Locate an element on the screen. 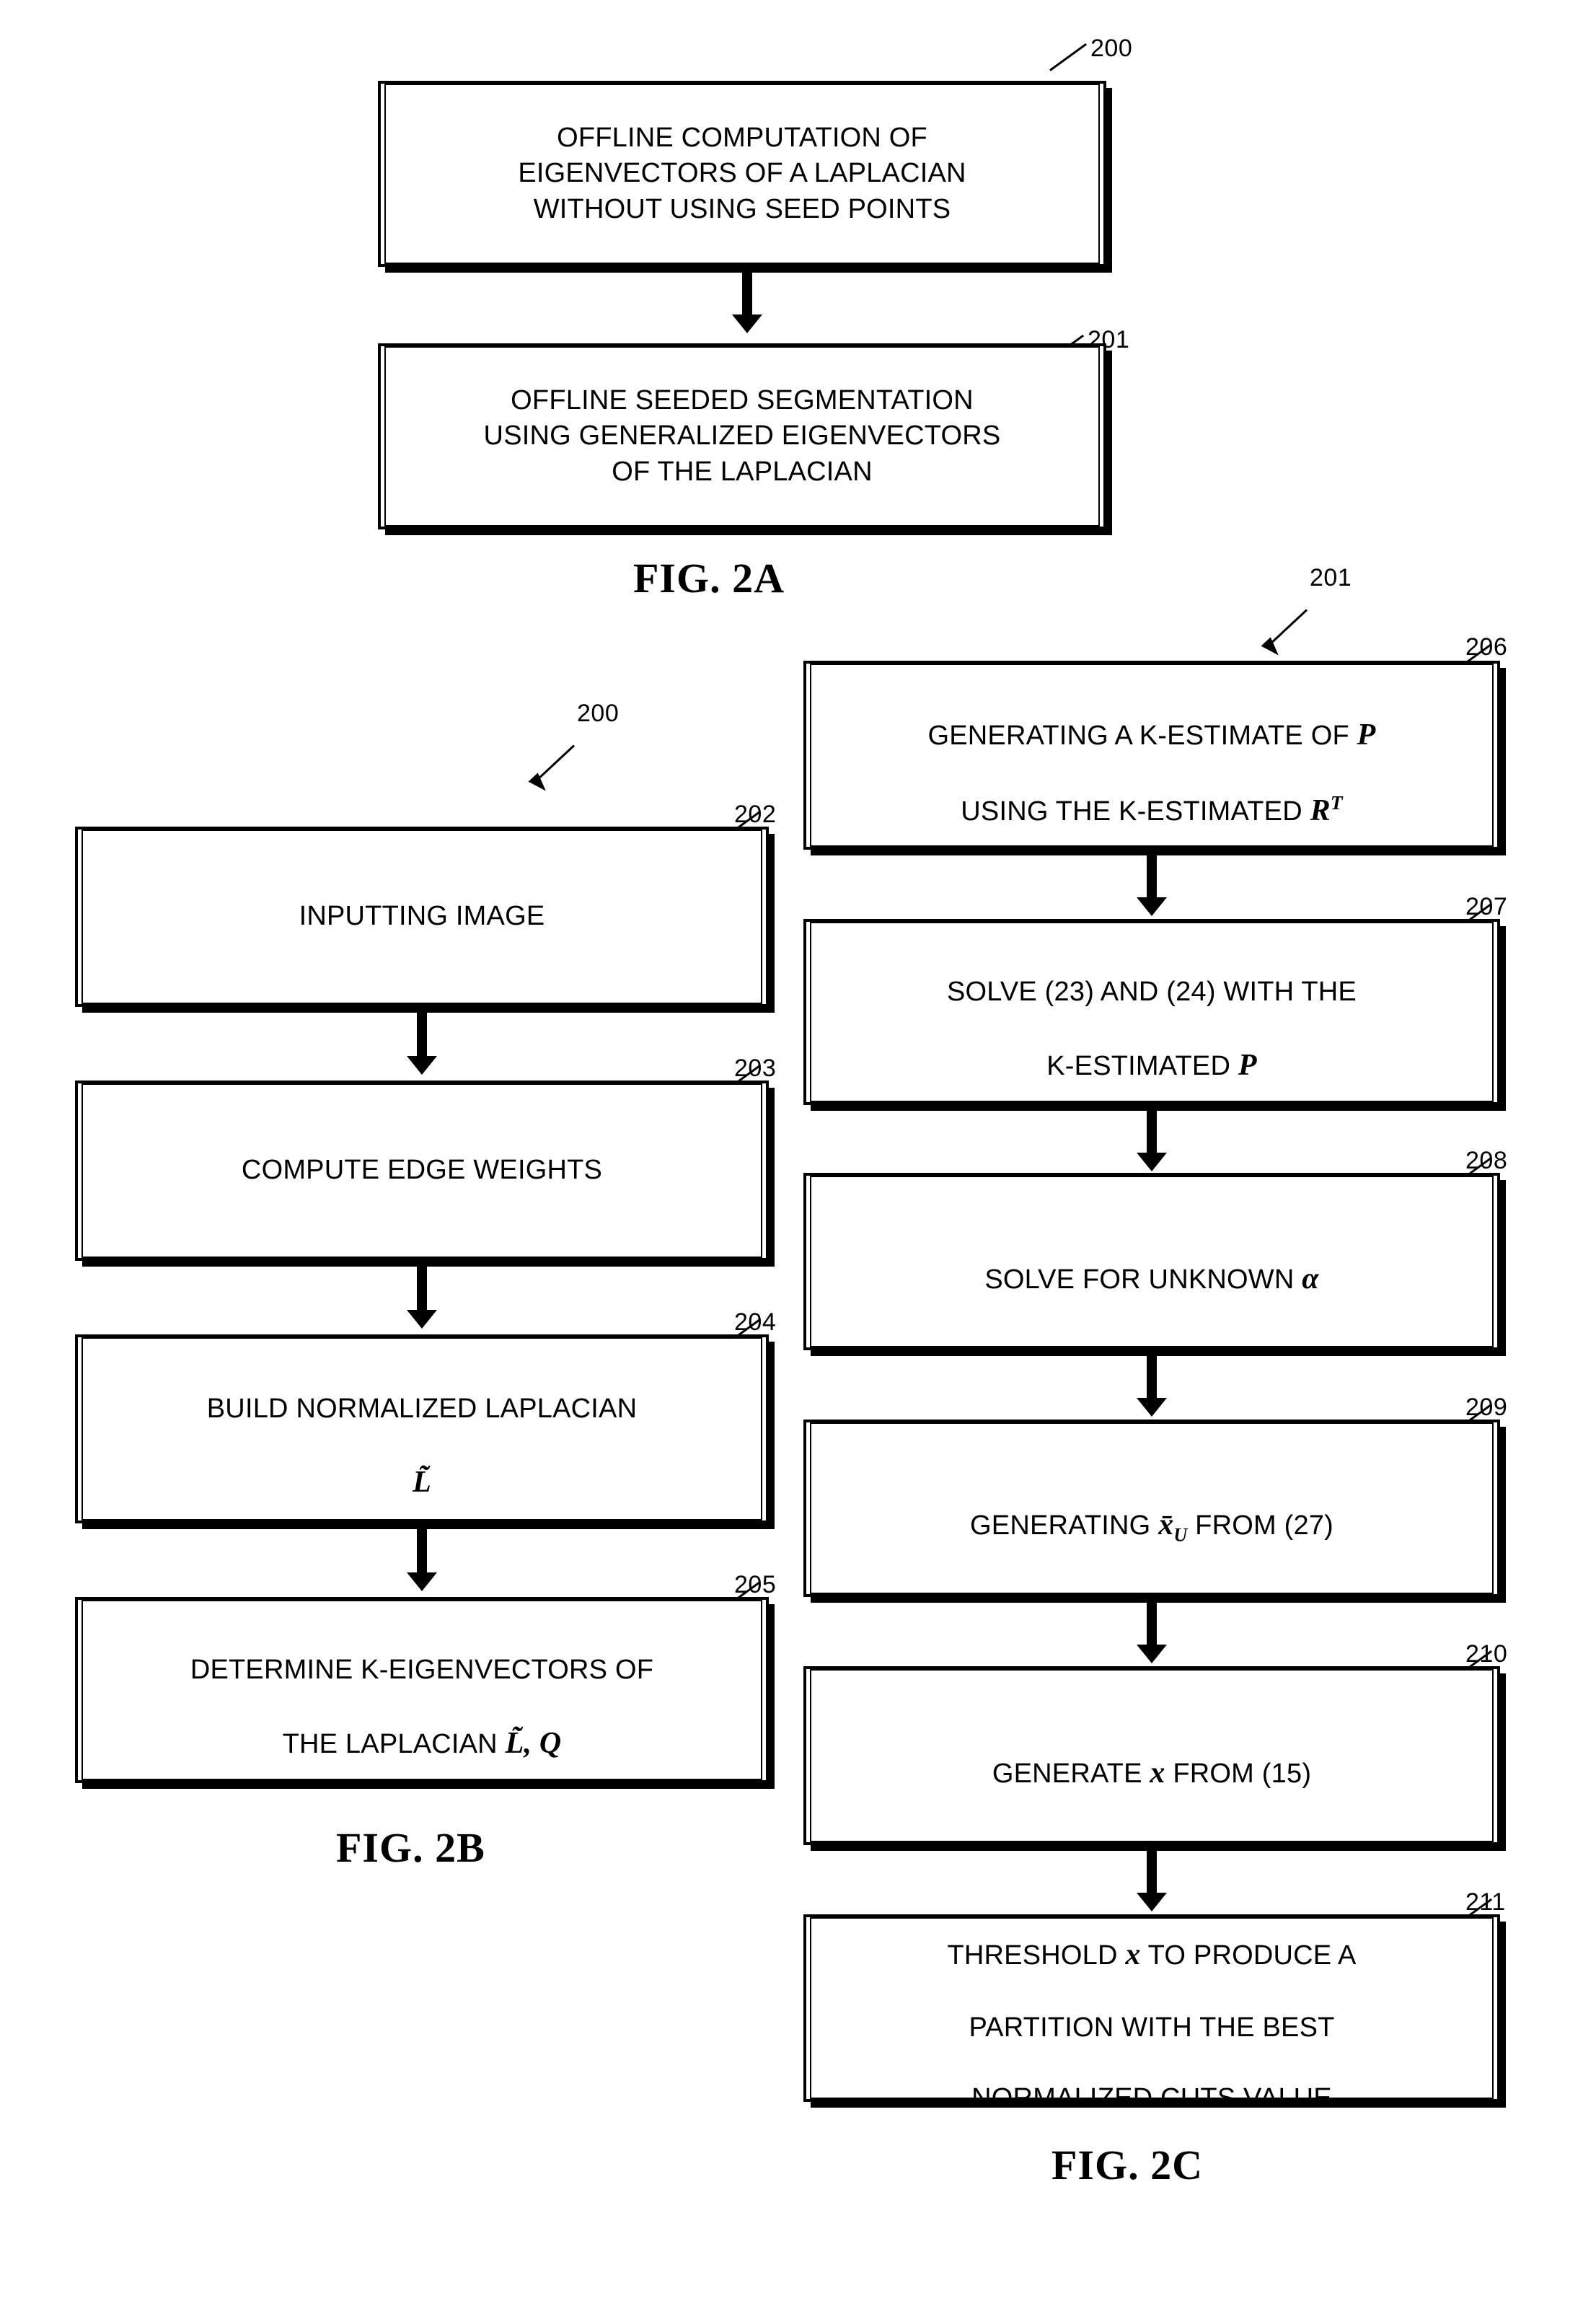  fig2c-box-210-label: GENERATE x FROM (15) is located at coordinates (1151, 1755).